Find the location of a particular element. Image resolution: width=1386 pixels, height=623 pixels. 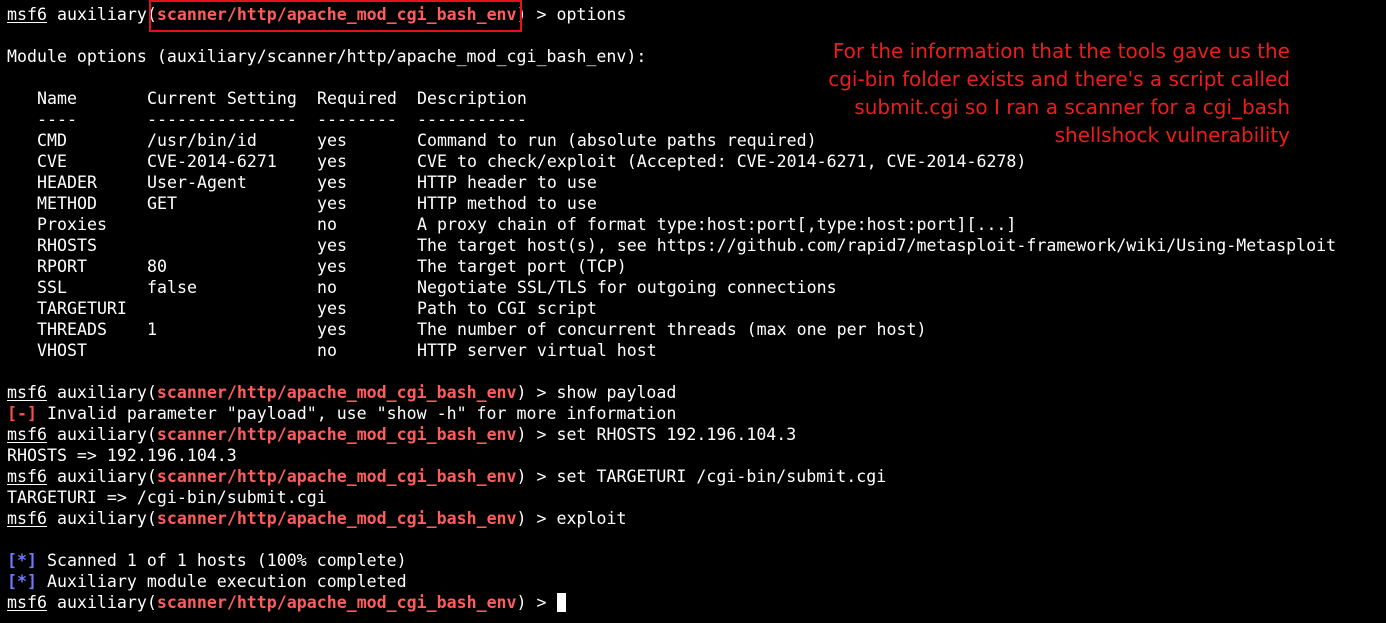

info-line-scanned: [*] Scanned 1 of 1 hosts (100% complete) is located at coordinates (693, 560).